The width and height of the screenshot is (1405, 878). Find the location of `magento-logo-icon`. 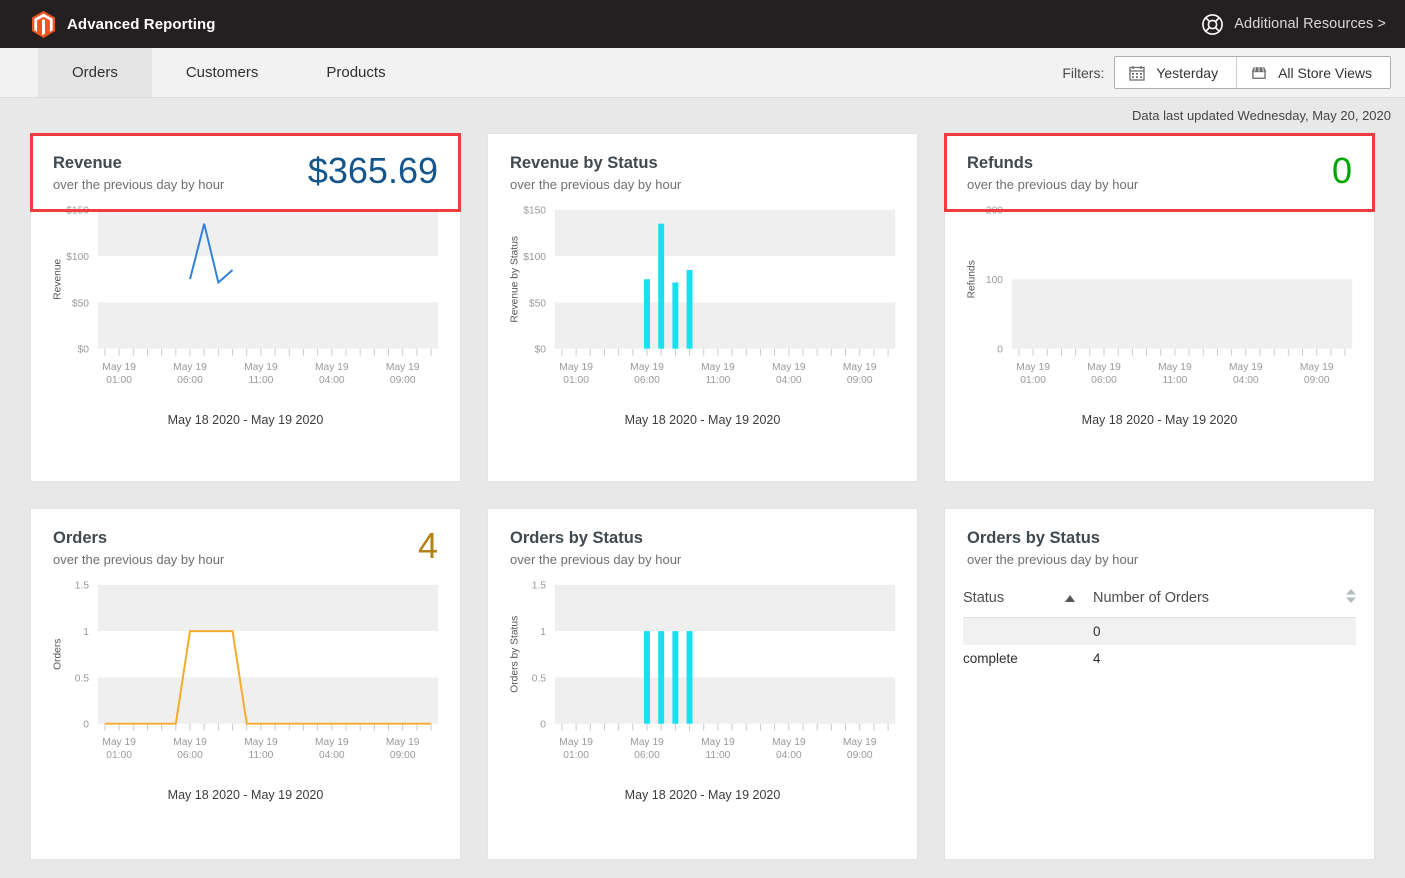

magento-logo-icon is located at coordinates (43, 24).